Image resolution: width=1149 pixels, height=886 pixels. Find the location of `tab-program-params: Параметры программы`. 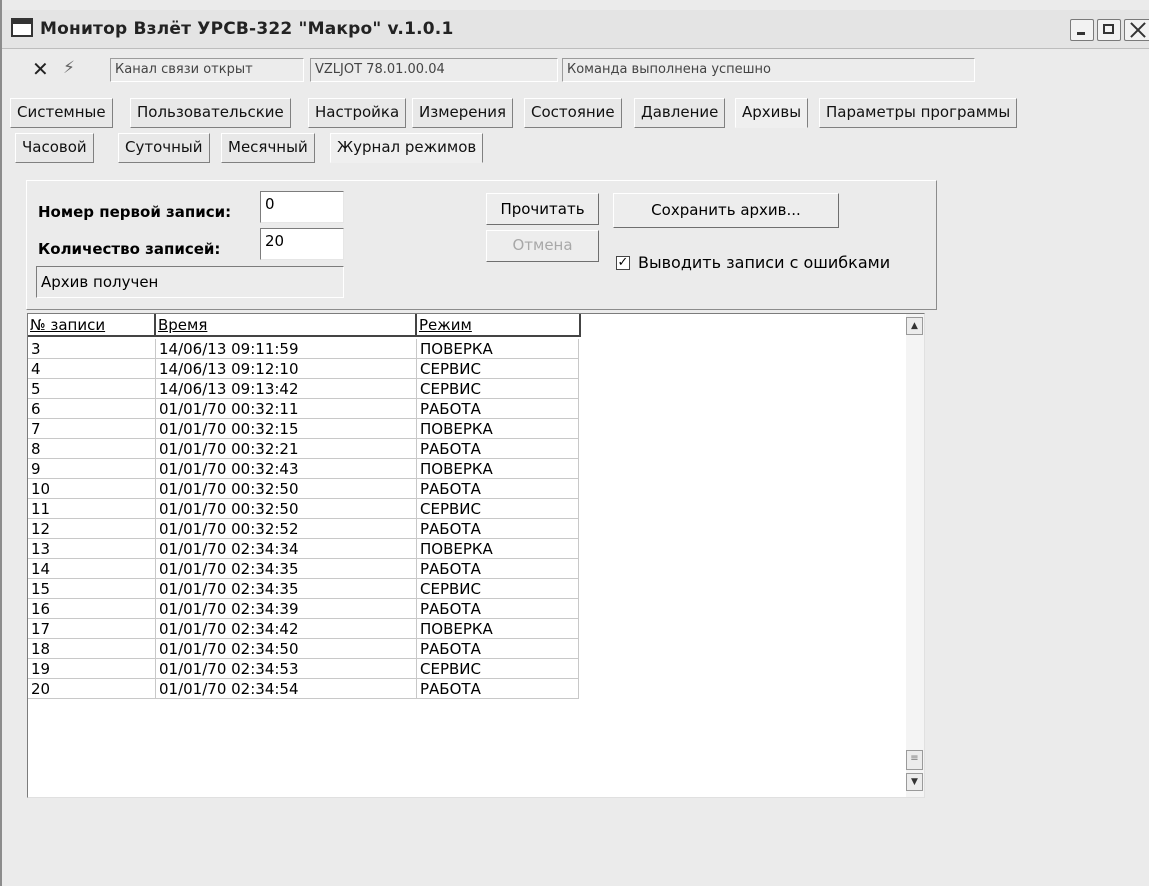

tab-program-params: Параметры программы is located at coordinates (918, 113).